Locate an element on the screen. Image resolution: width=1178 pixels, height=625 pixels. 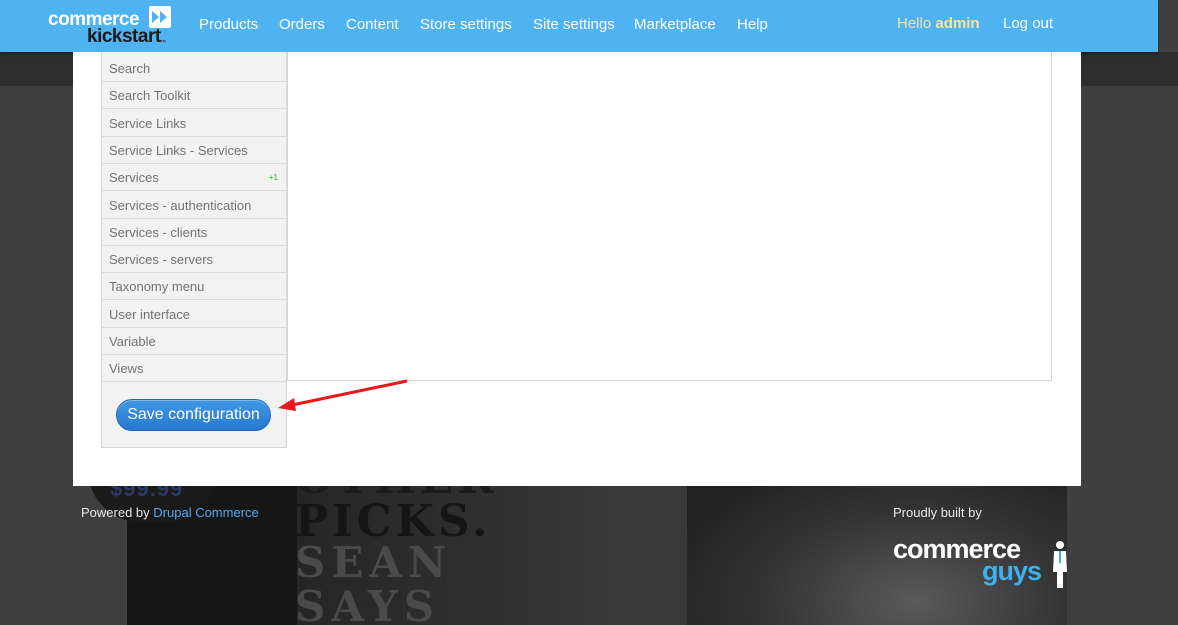
vtab-label: Search Toolkit is located at coordinates (150, 95).